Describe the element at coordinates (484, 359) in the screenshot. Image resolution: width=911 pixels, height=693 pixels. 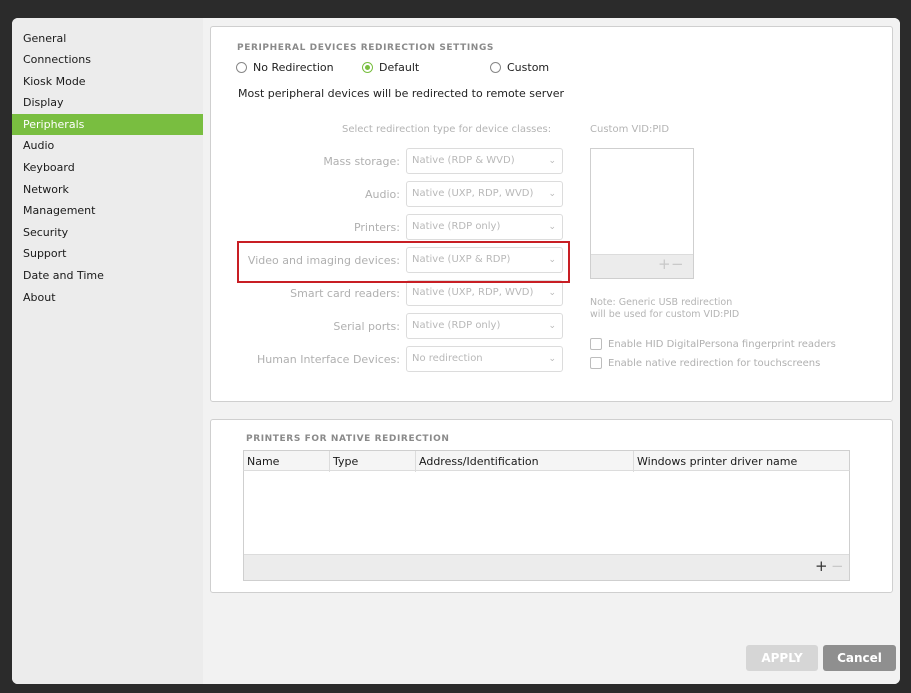
I see `hid-select: No redirection ⌄` at that location.